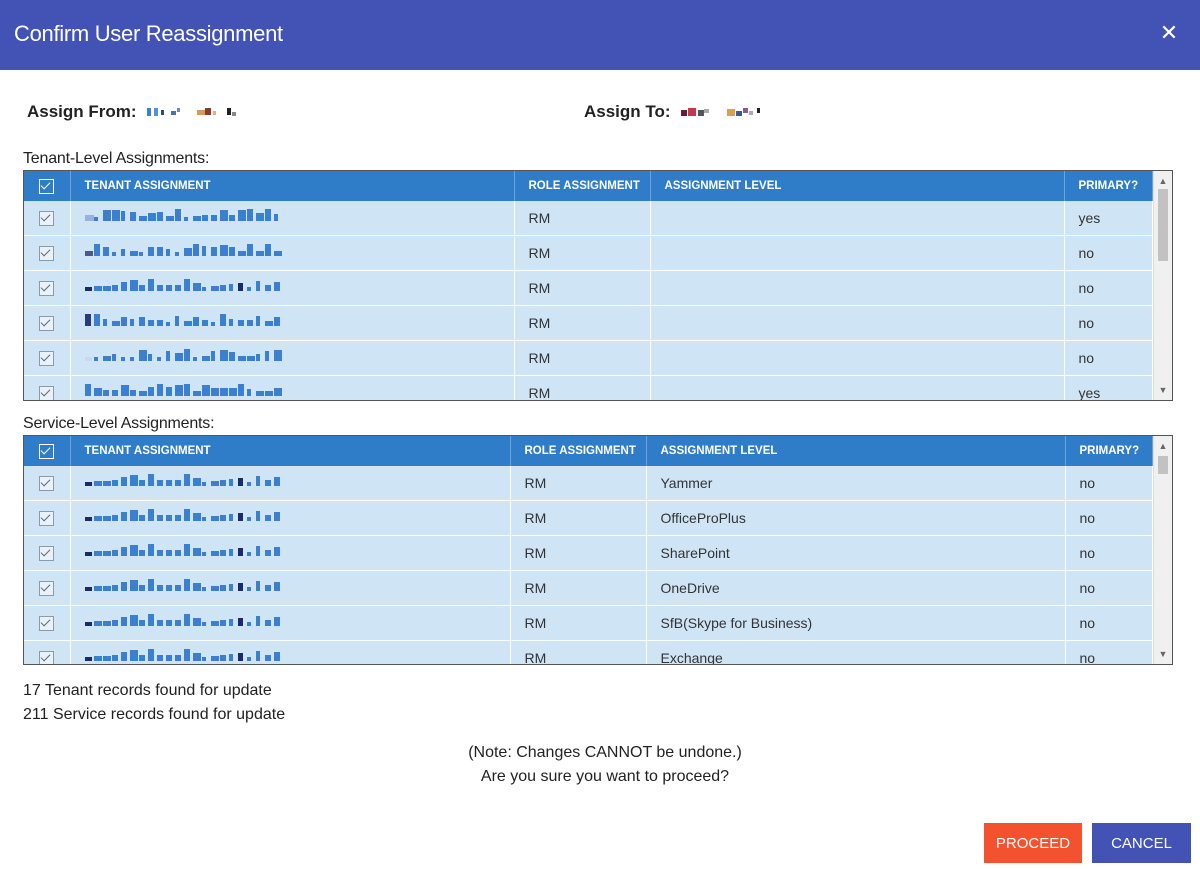  Describe the element at coordinates (856, 623) in the screenshot. I see `assignment-level-cell: SfB(Skype for Business)` at that location.